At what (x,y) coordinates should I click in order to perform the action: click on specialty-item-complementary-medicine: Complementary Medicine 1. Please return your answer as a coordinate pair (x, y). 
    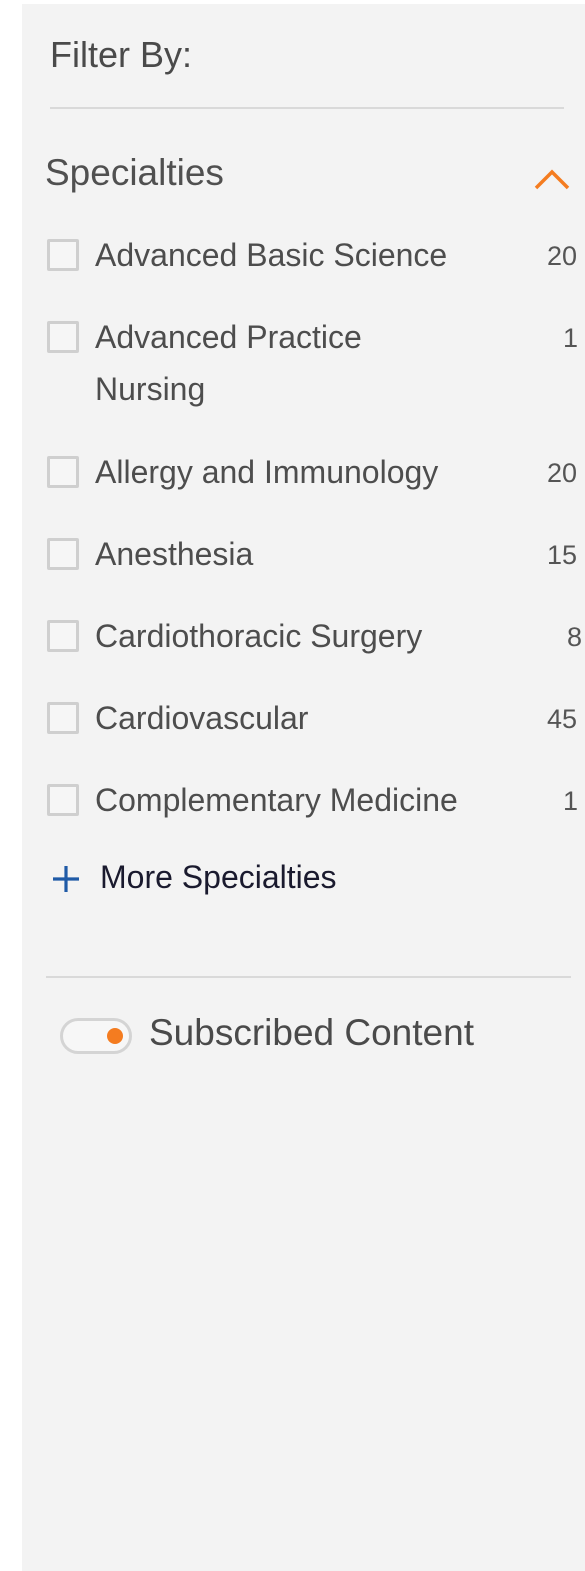
    Looking at the image, I should click on (316, 802).